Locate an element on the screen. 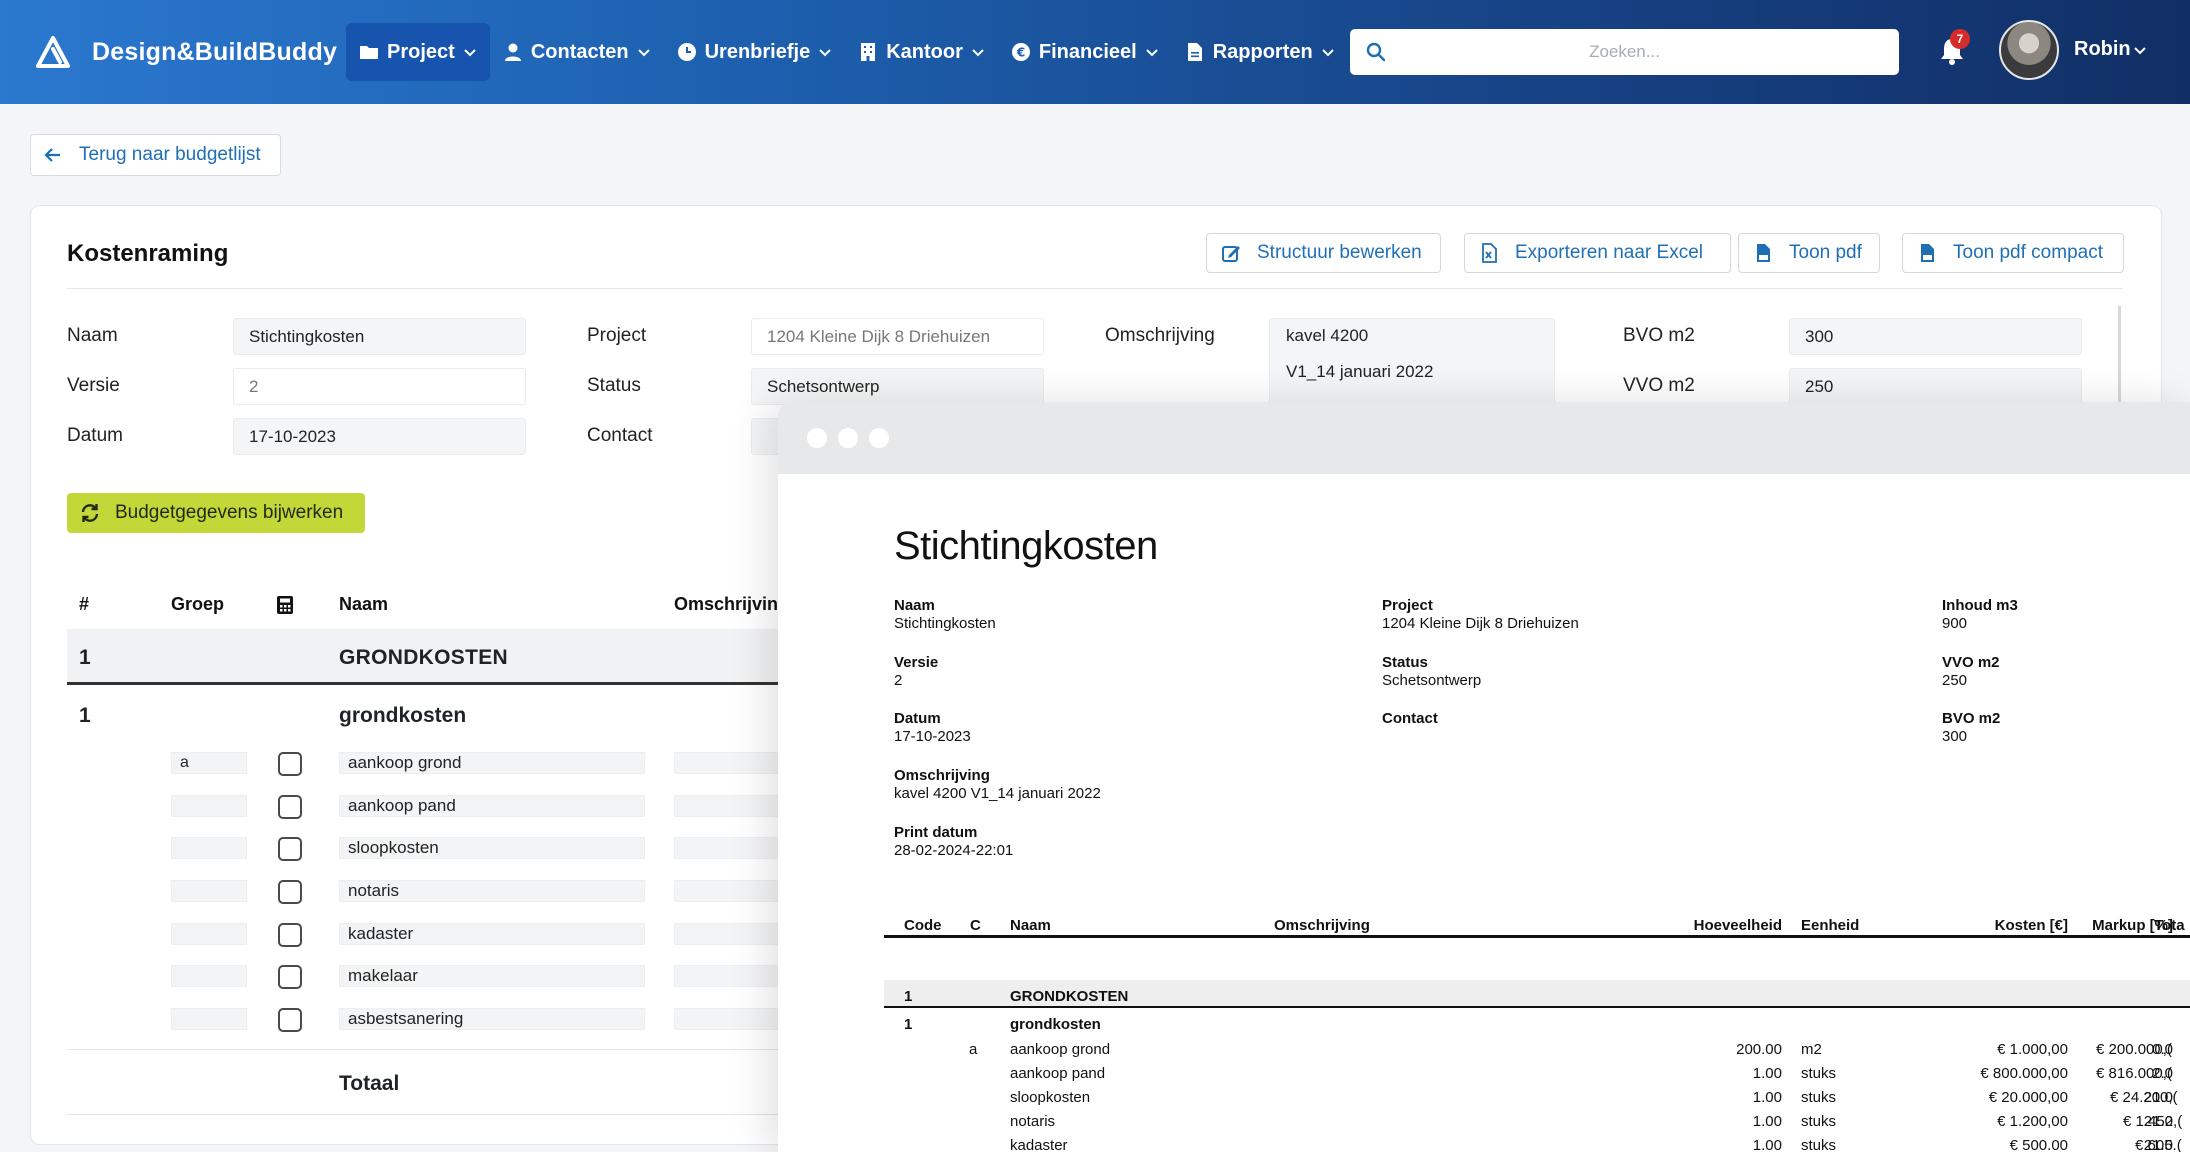  pdf-print-value: 28-02-2024-22:01 is located at coordinates (954, 850).